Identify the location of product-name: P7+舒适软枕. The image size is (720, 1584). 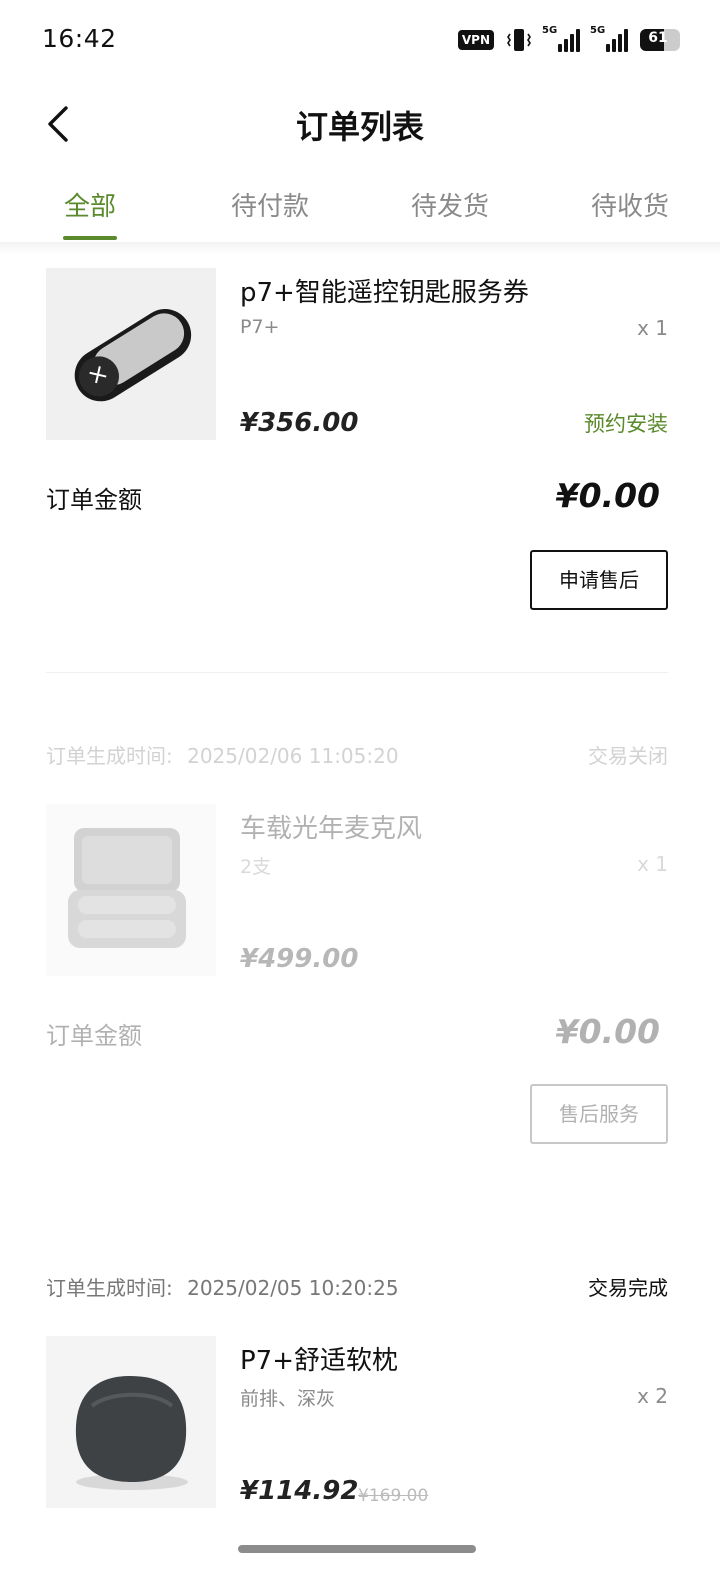
(319, 1361).